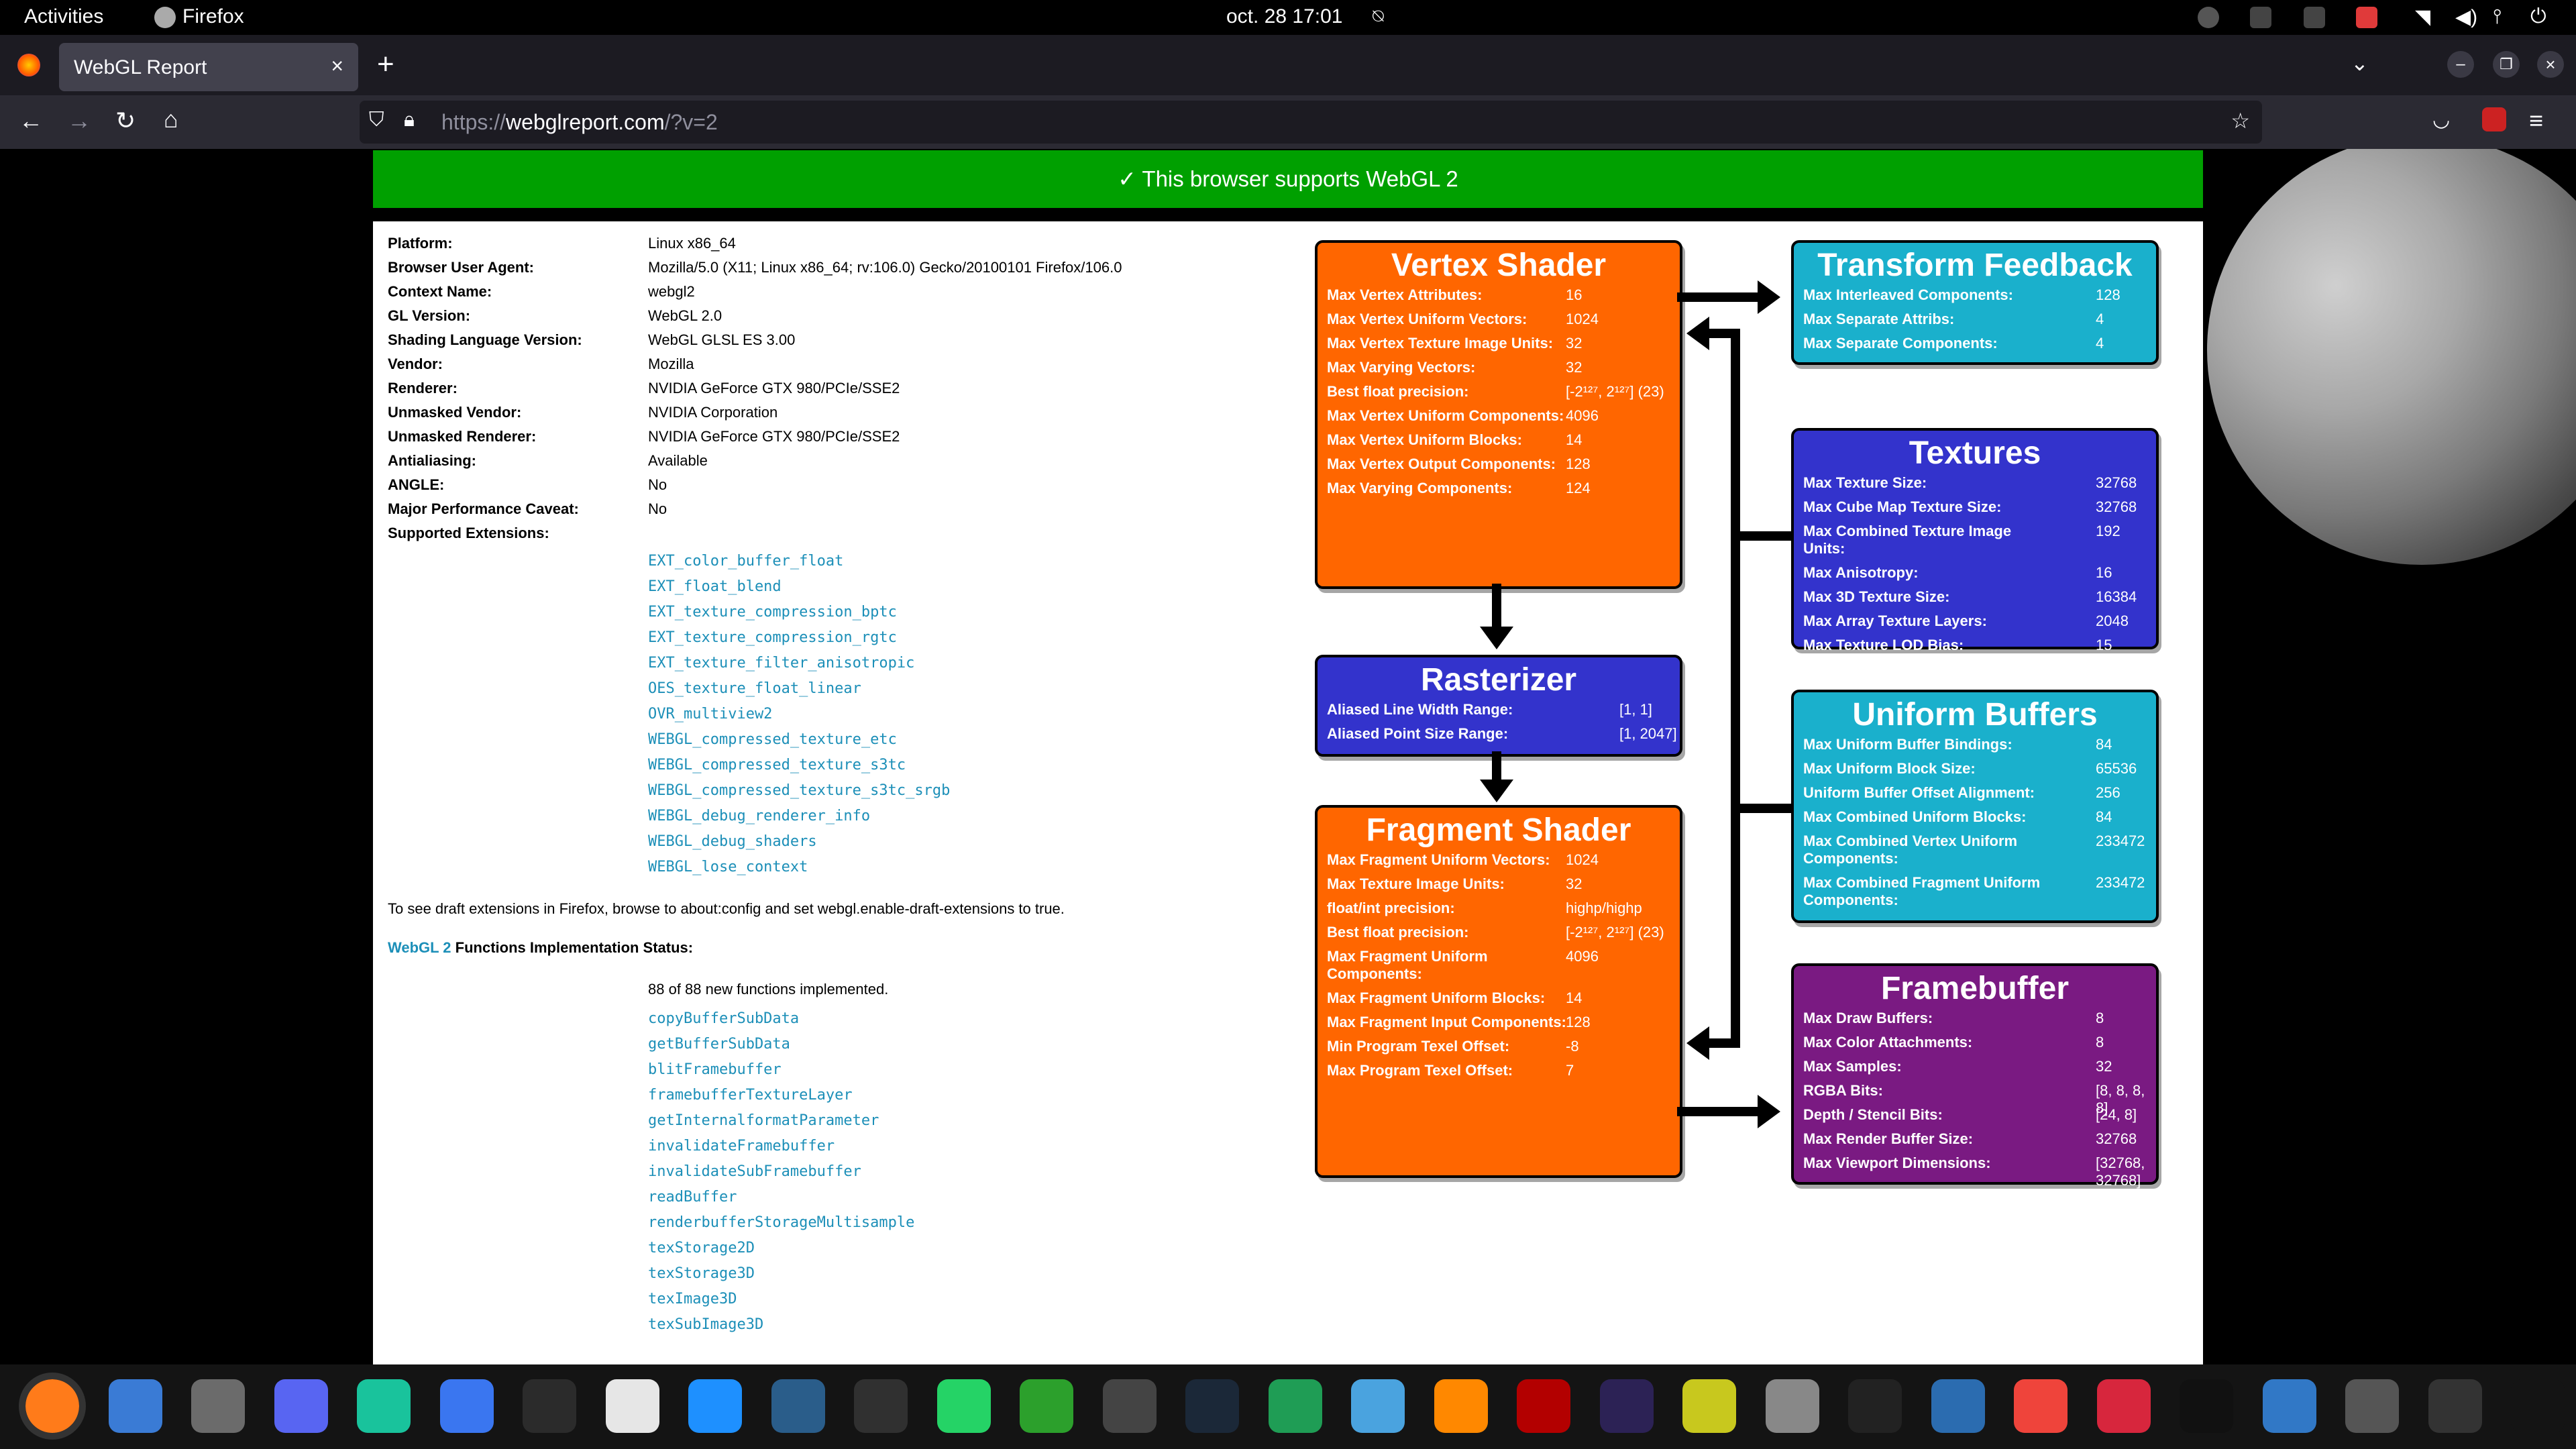 This screenshot has height=1449, width=2576. I want to click on stat-label: Max 3D Texture Size:, so click(1876, 596).